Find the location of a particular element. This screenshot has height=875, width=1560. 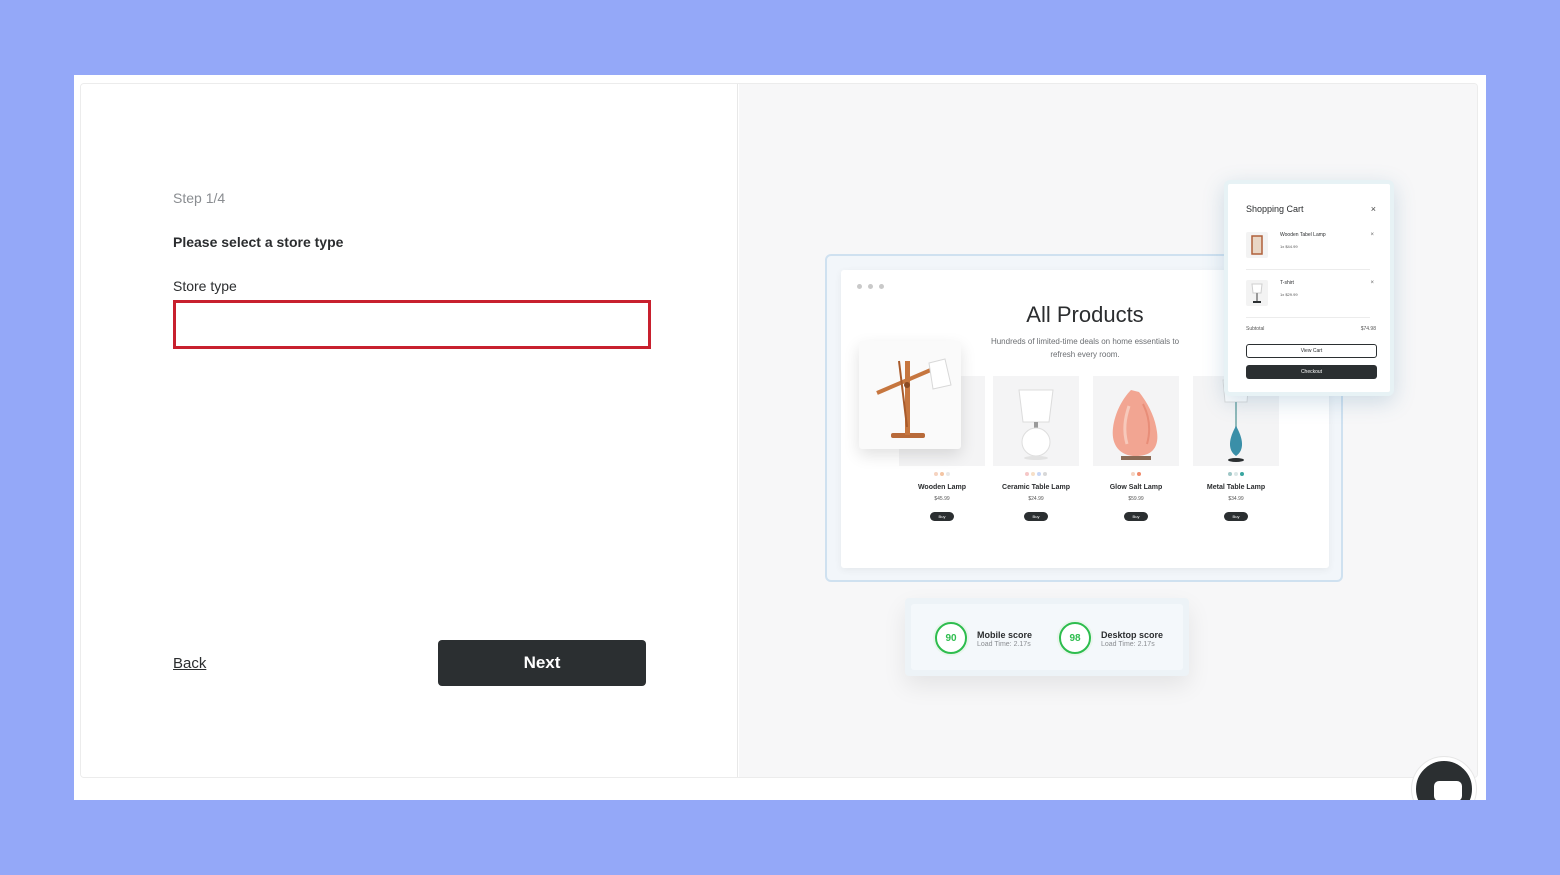

product-name: Wooden Lamp is located at coordinates (942, 487).